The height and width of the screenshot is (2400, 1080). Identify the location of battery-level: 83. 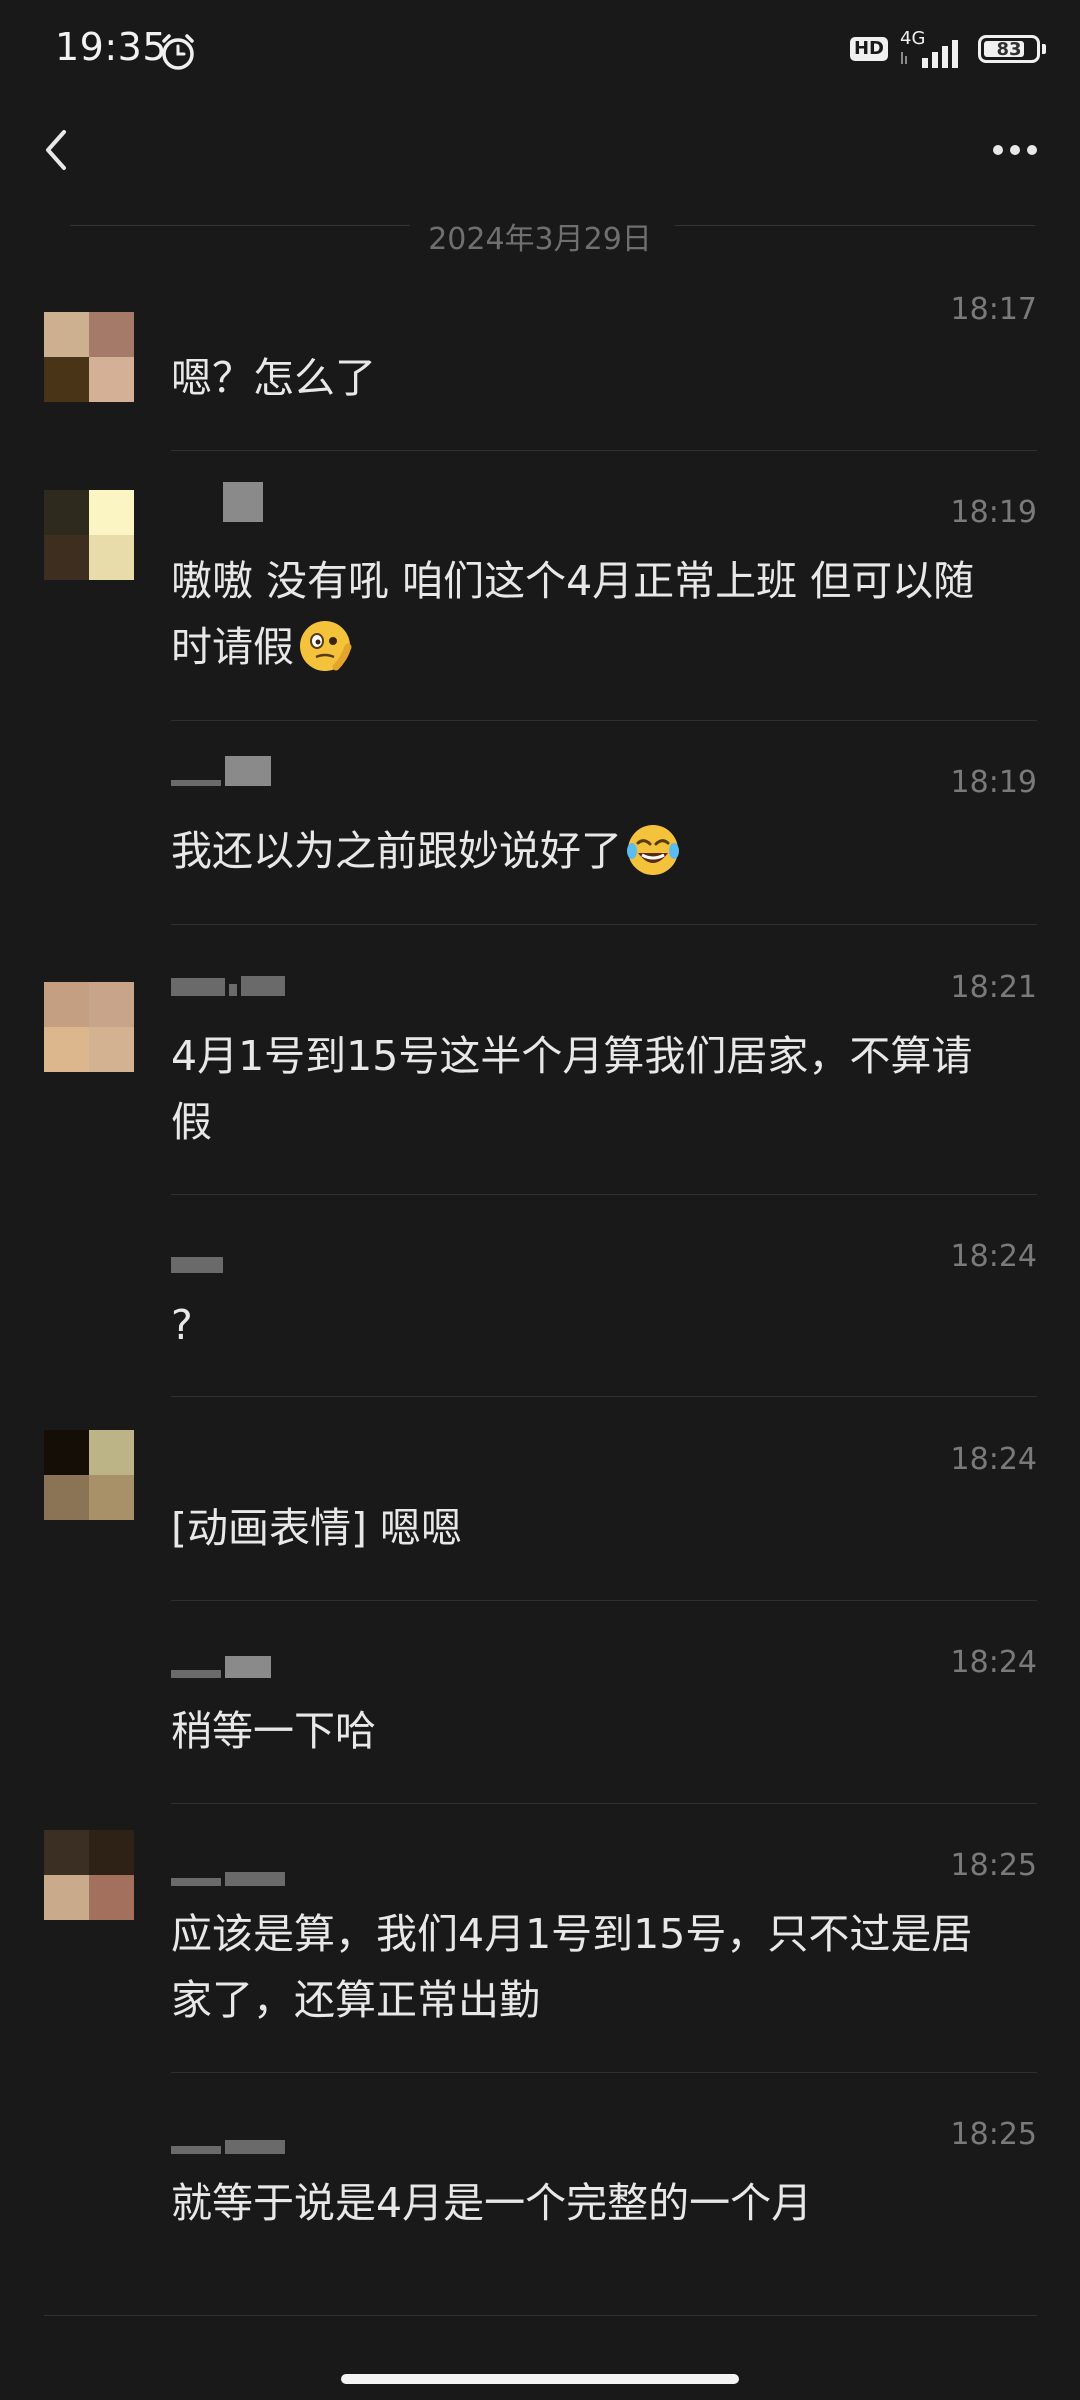
(1009, 49).